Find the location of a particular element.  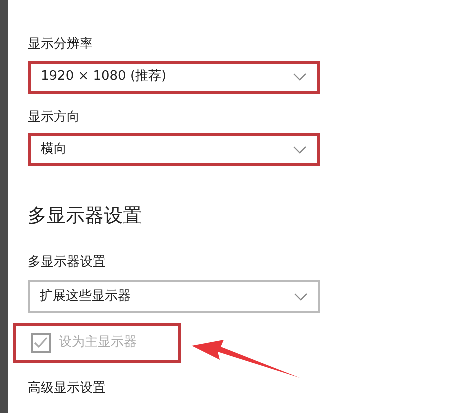

dropdown: 横向 is located at coordinates (174, 149).